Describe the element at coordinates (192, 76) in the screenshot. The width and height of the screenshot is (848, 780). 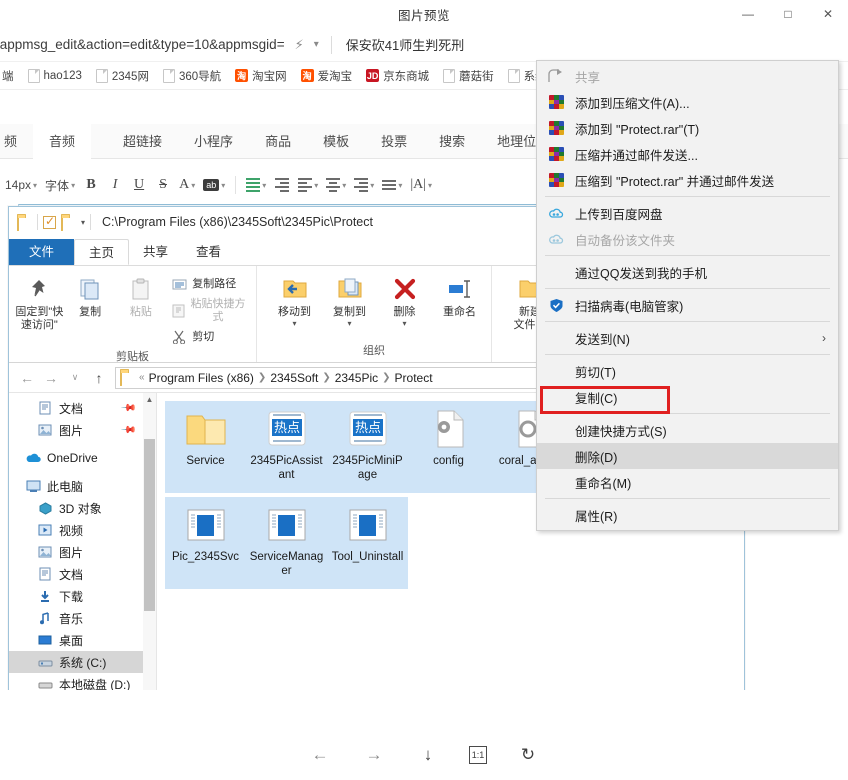
I see `bookmark-item: 360导航` at that location.